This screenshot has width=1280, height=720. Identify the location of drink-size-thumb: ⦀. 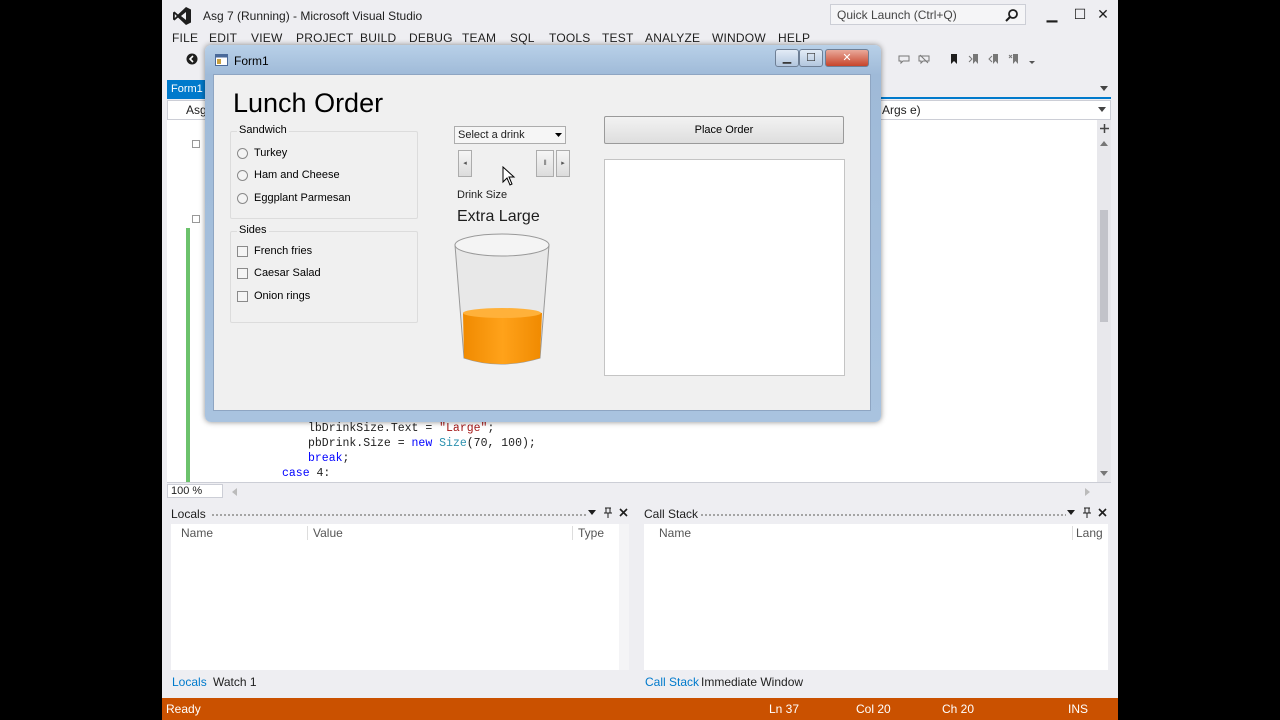
(545, 163).